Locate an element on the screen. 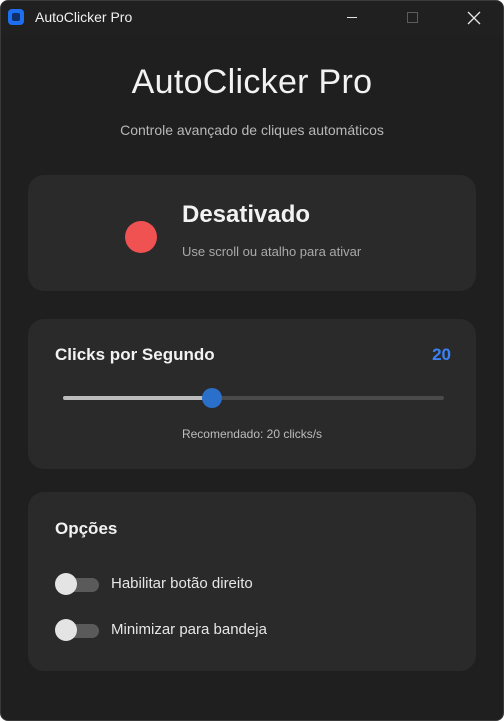 The width and height of the screenshot is (504, 721). app-icon is located at coordinates (16, 17).